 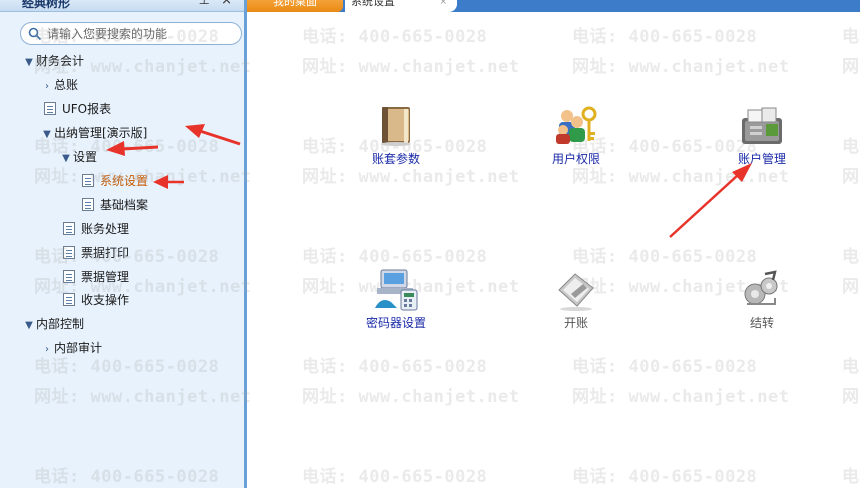 I want to click on search-box, so click(x=131, y=33).